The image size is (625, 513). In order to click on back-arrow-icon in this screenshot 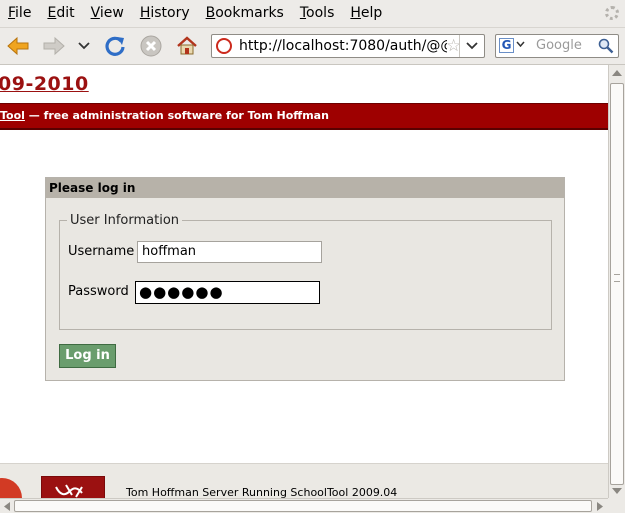, I will do `click(18, 46)`.